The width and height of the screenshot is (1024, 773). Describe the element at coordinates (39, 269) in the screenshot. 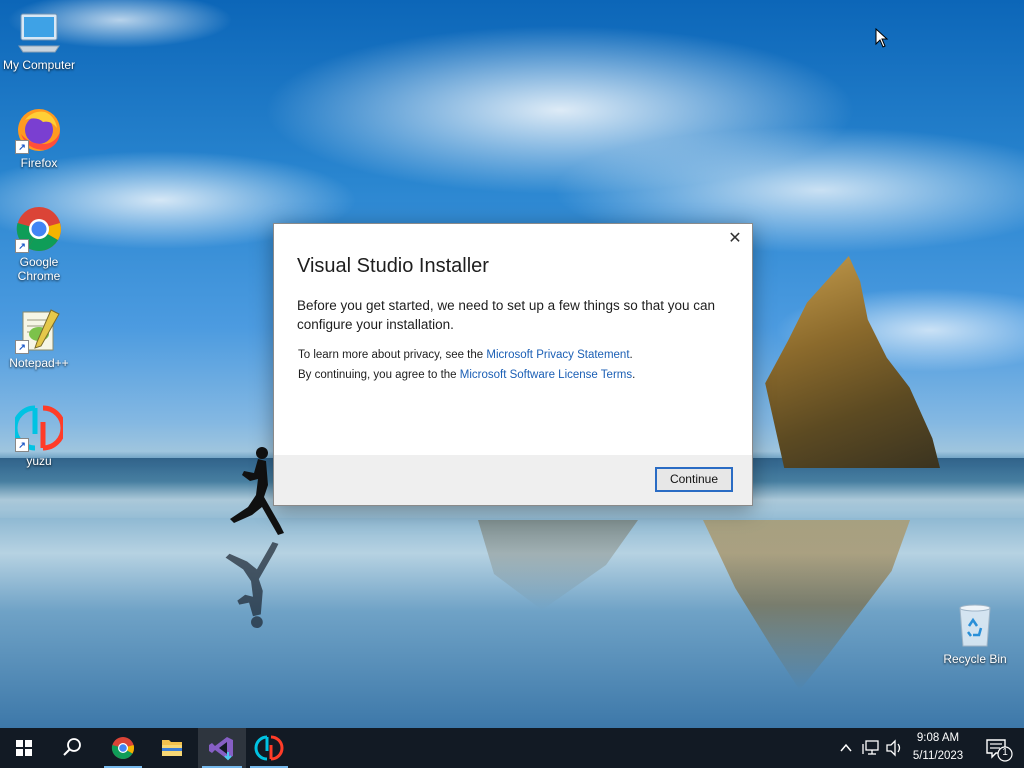

I see `desktop-icon-label: Google Chrome` at that location.